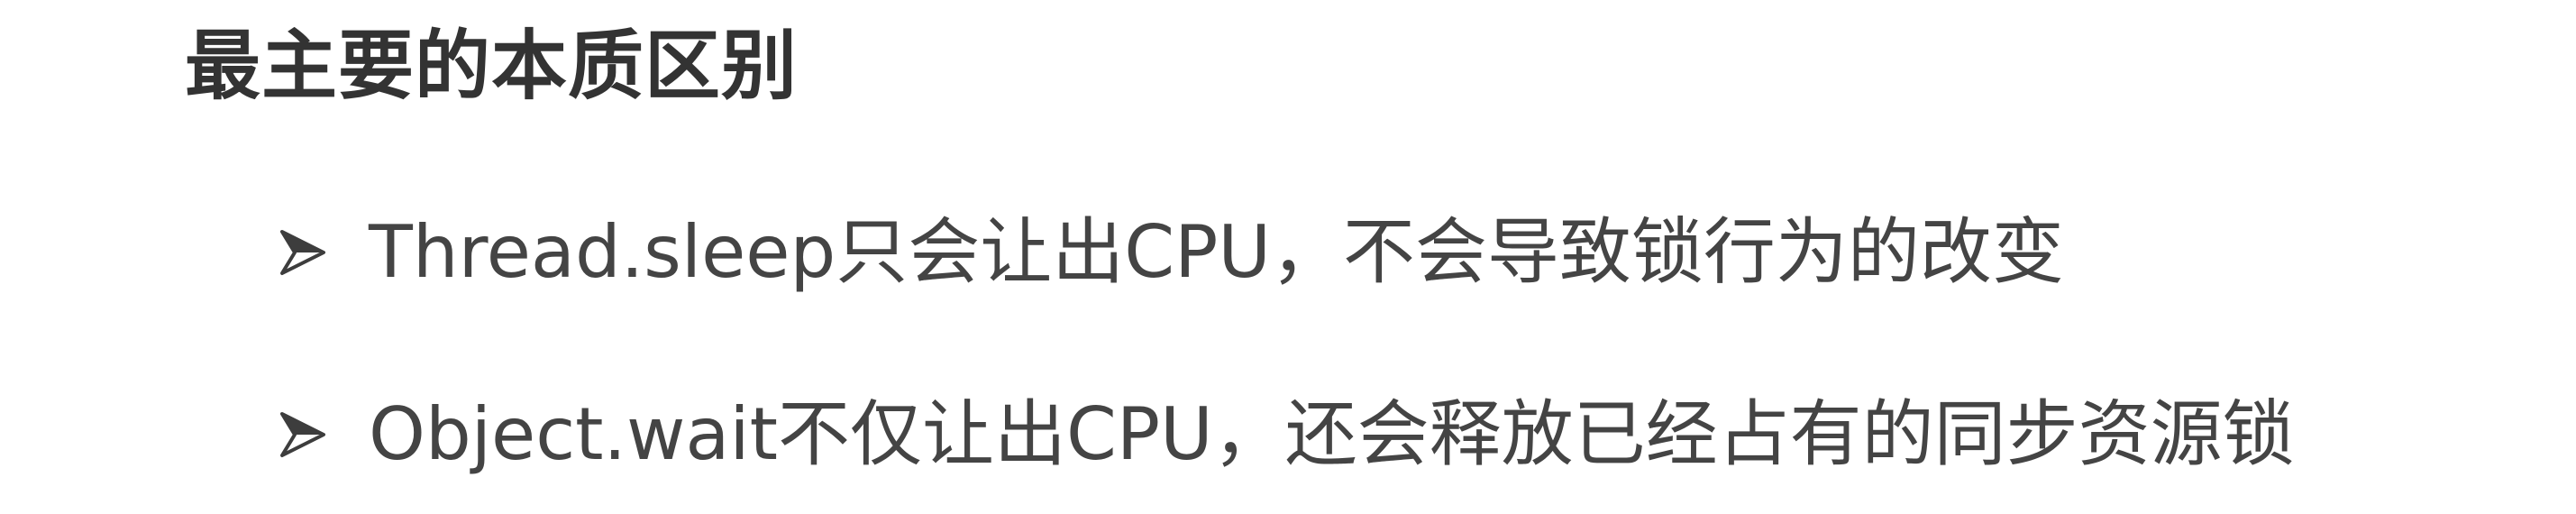 This screenshot has width=2576, height=514. What do you see at coordinates (1216, 252) in the screenshot?
I see `bullet-text: Thread.sleep只会让出CPU，不会导致锁行为的改变` at bounding box center [1216, 252].